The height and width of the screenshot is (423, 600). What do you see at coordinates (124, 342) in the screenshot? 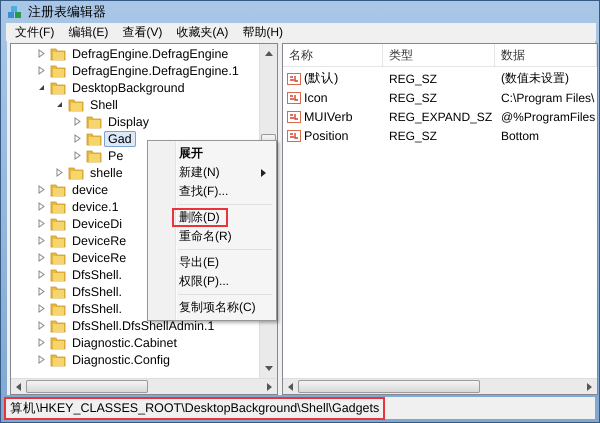
I see `tree-item: Diagnostic.Cabinet` at bounding box center [124, 342].